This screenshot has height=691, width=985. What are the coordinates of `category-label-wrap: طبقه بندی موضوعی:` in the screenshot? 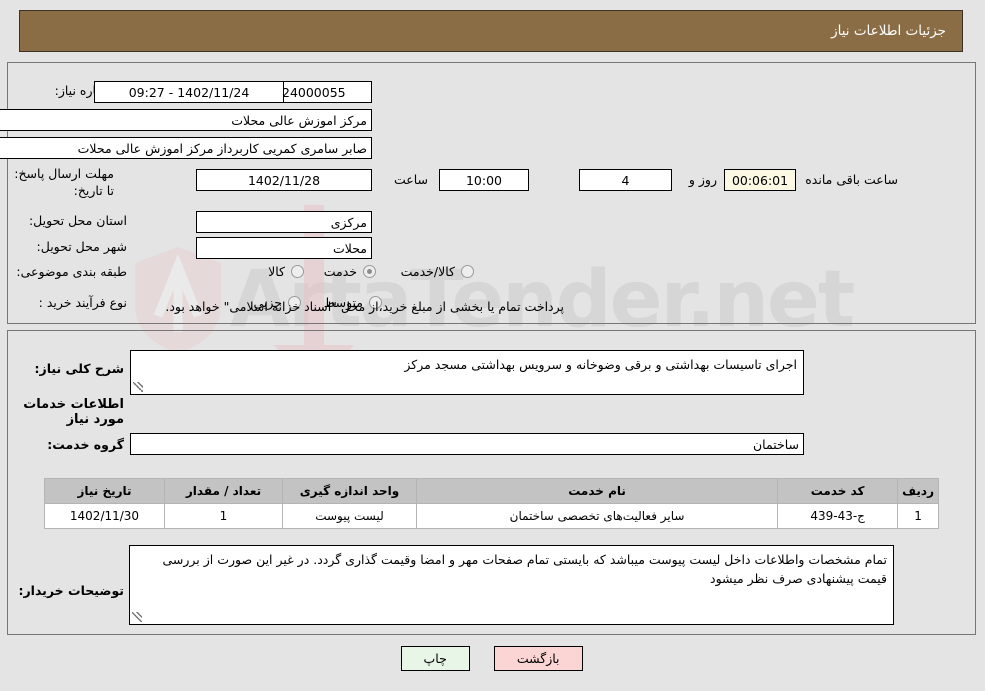 It's located at (72, 271).